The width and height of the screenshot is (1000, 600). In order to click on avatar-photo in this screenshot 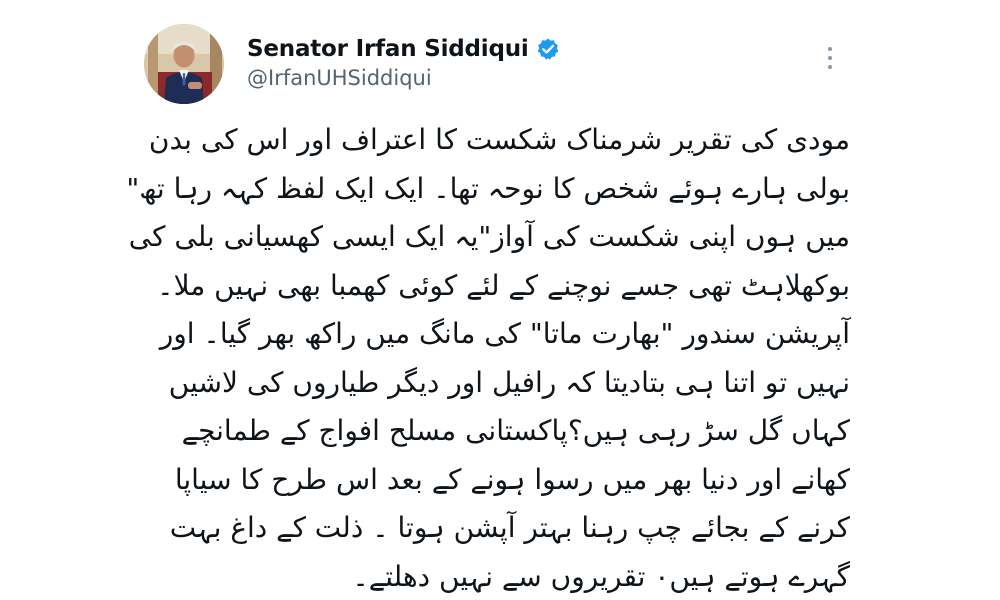, I will do `click(184, 64)`.